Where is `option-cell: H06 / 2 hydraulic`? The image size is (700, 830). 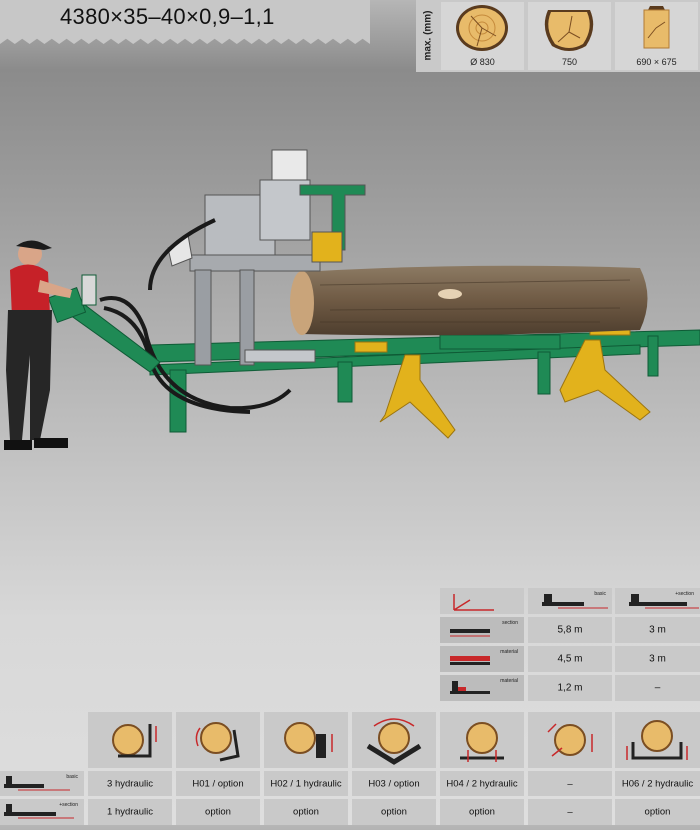
option-cell: H06 / 2 hydraulic is located at coordinates (657, 783).